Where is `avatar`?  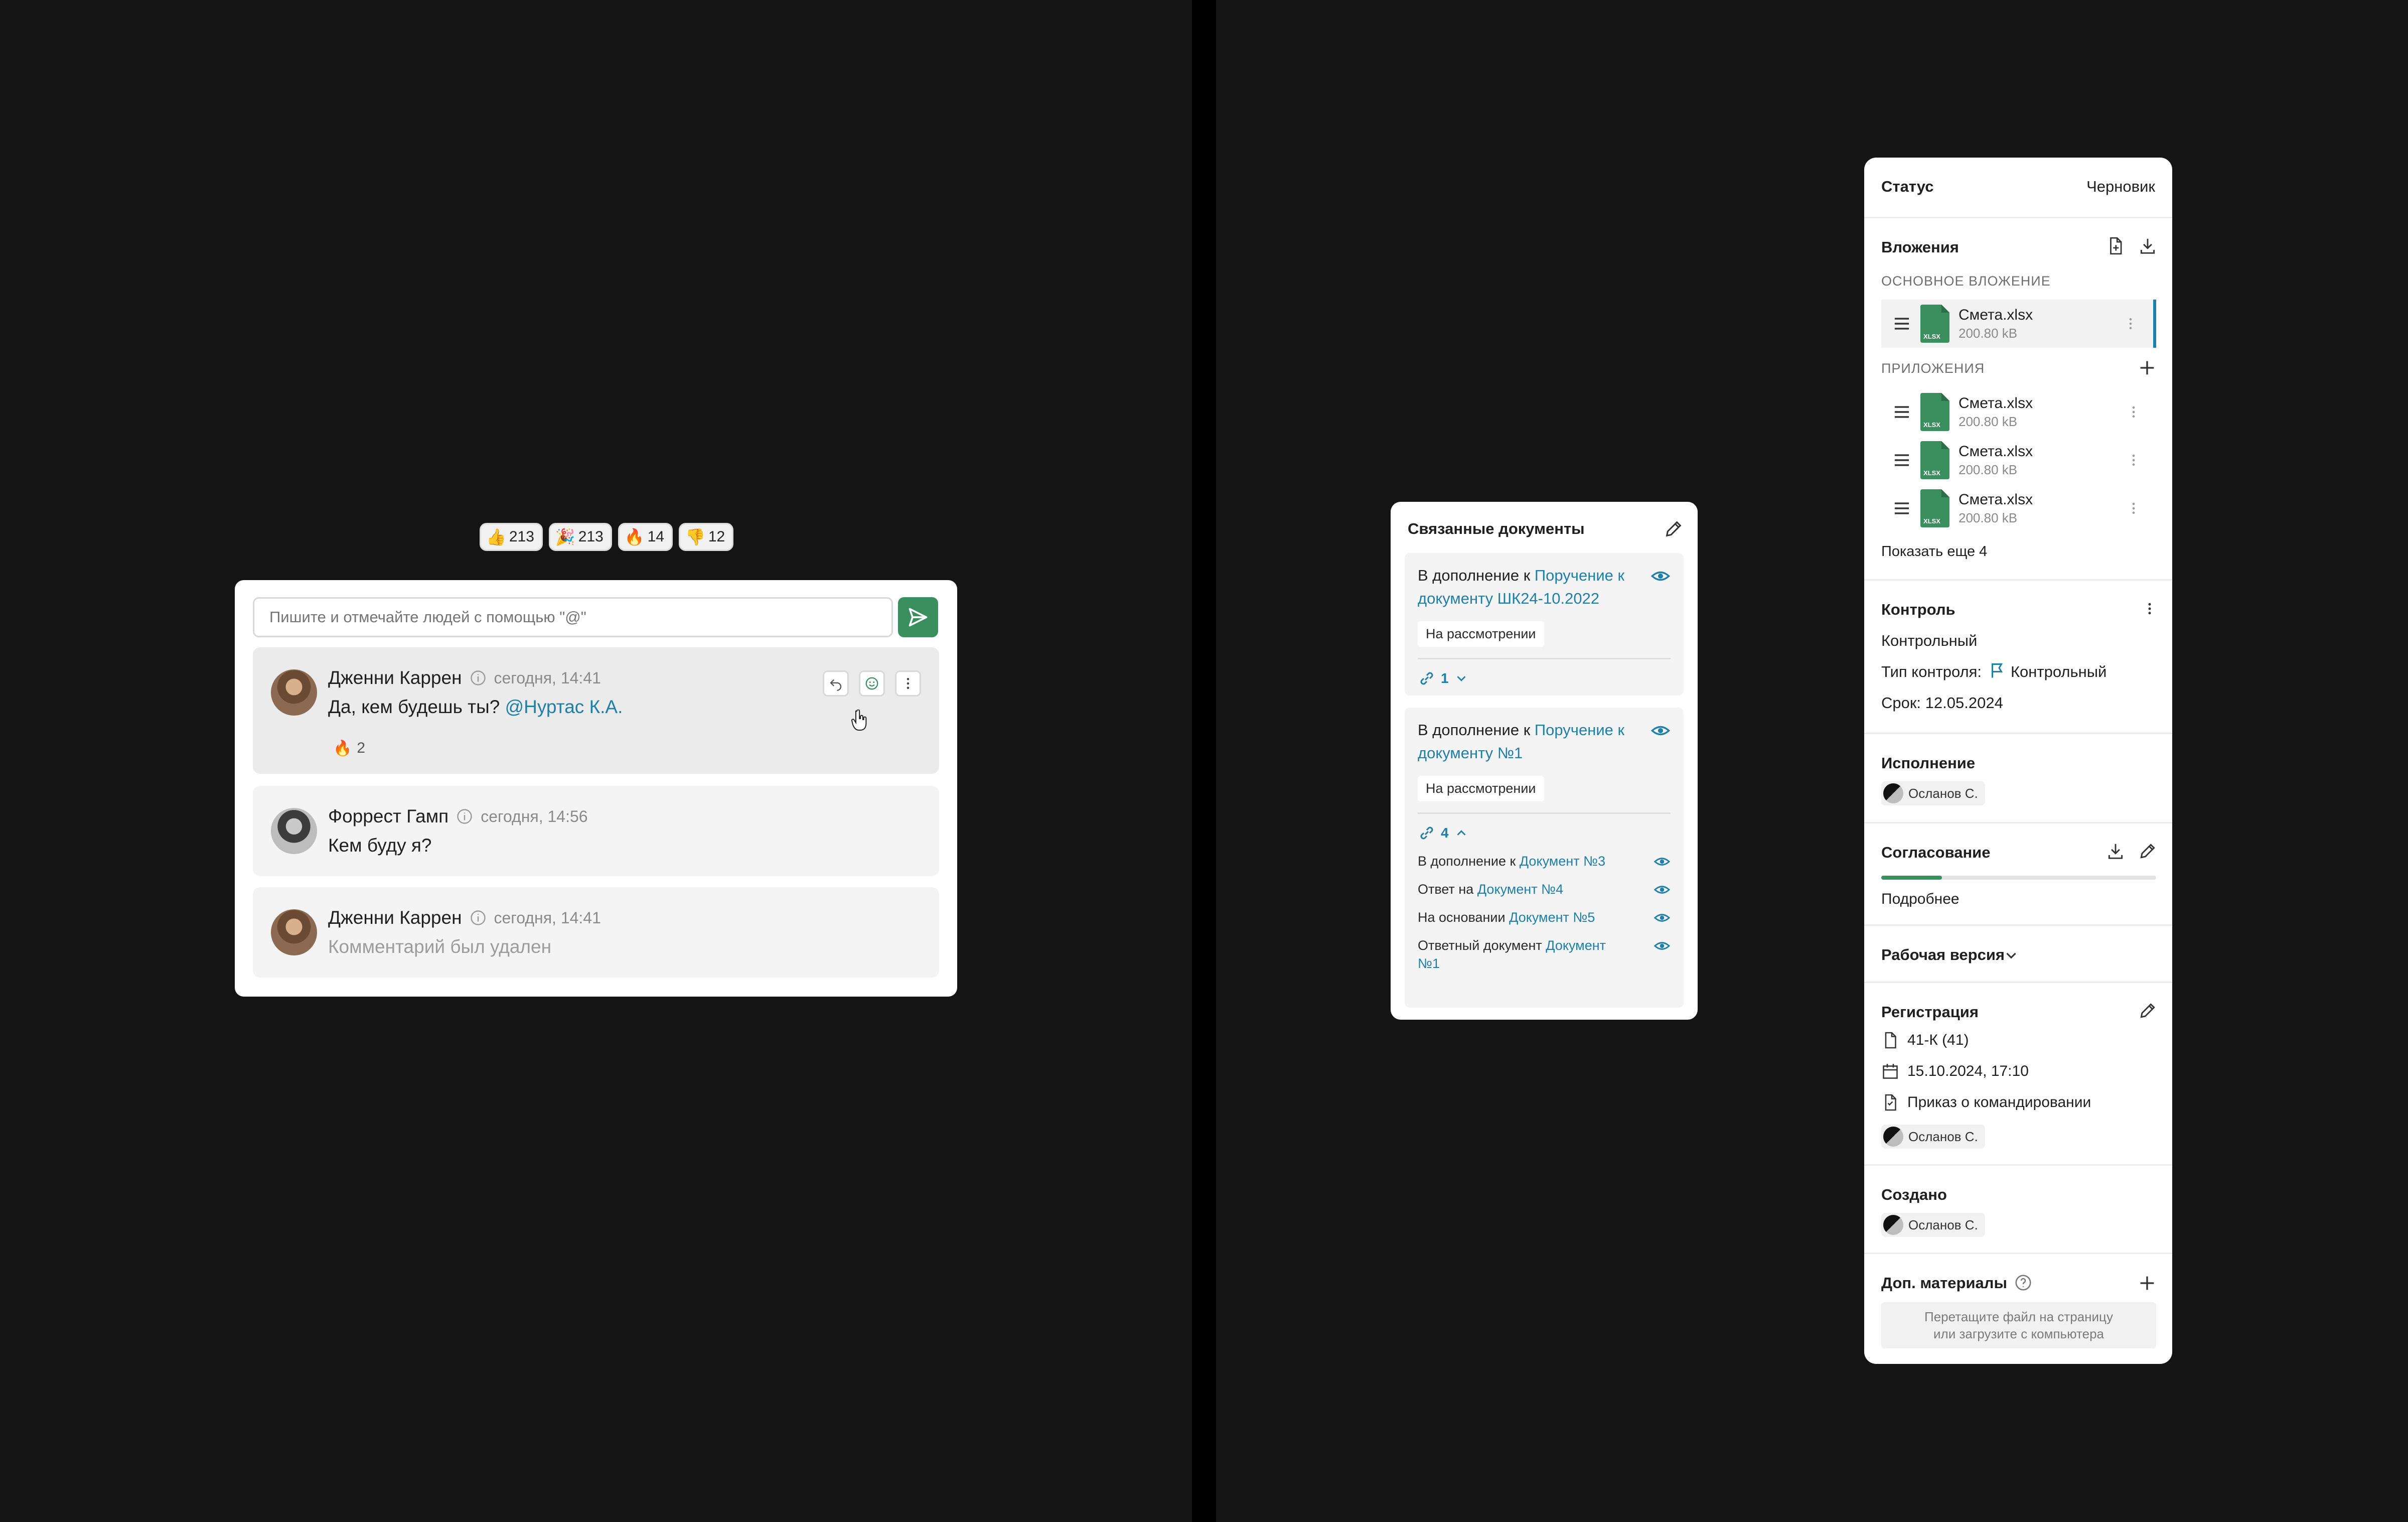 avatar is located at coordinates (1893, 793).